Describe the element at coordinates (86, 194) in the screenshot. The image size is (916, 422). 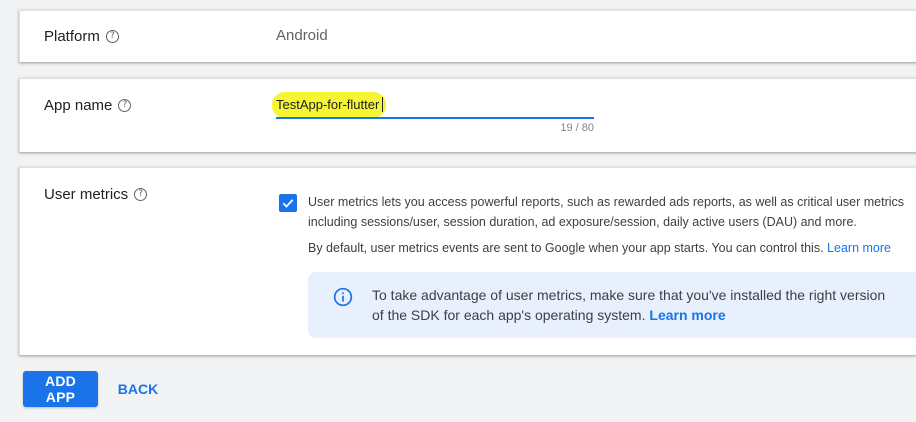
I see `user-metrics-label-text: User metrics` at that location.